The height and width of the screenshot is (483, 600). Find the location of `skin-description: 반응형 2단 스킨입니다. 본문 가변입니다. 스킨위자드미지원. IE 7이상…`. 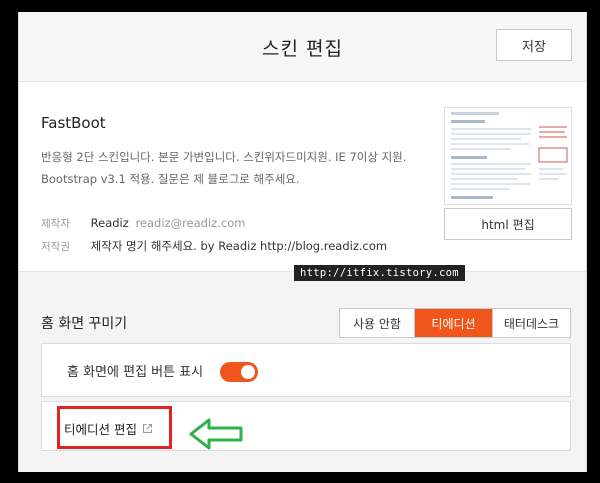

skin-description: 반응형 2단 스킨입니다. 본문 가변입니다. 스킨위자드미지원. IE 7이상… is located at coordinates (224, 168).